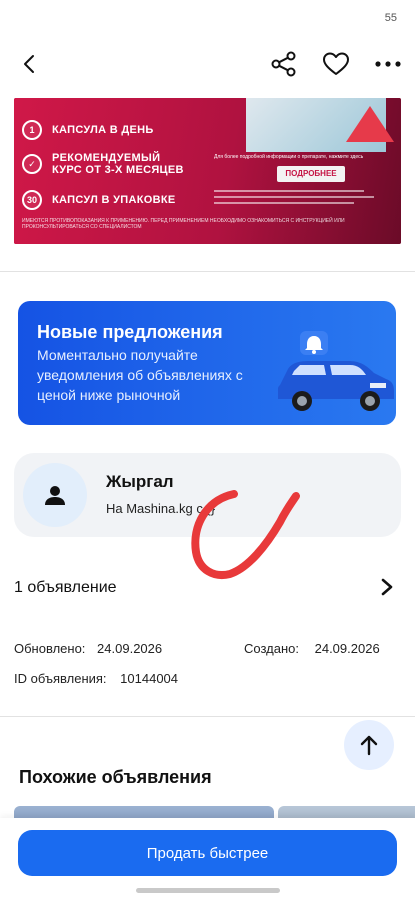 The height and width of the screenshot is (900, 415). I want to click on status-bar: 55, so click(207, 20).